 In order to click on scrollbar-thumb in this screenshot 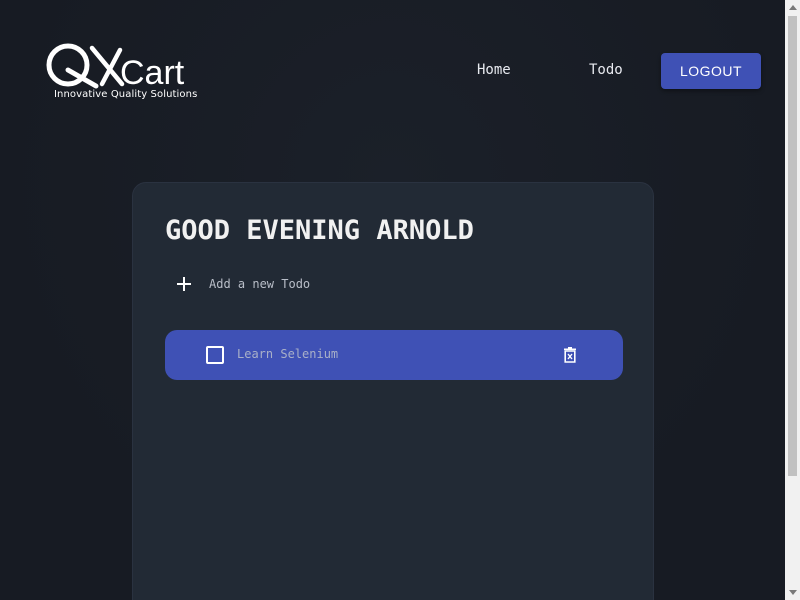, I will do `click(792, 246)`.